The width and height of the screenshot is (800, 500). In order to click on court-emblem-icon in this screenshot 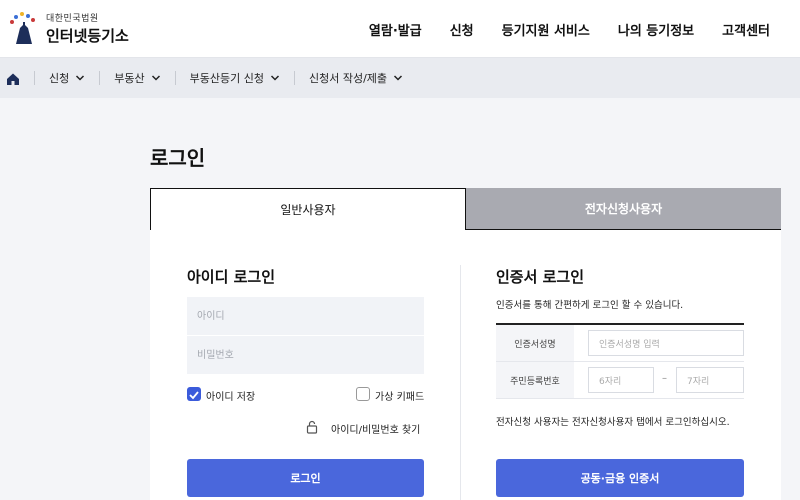, I will do `click(24, 28)`.